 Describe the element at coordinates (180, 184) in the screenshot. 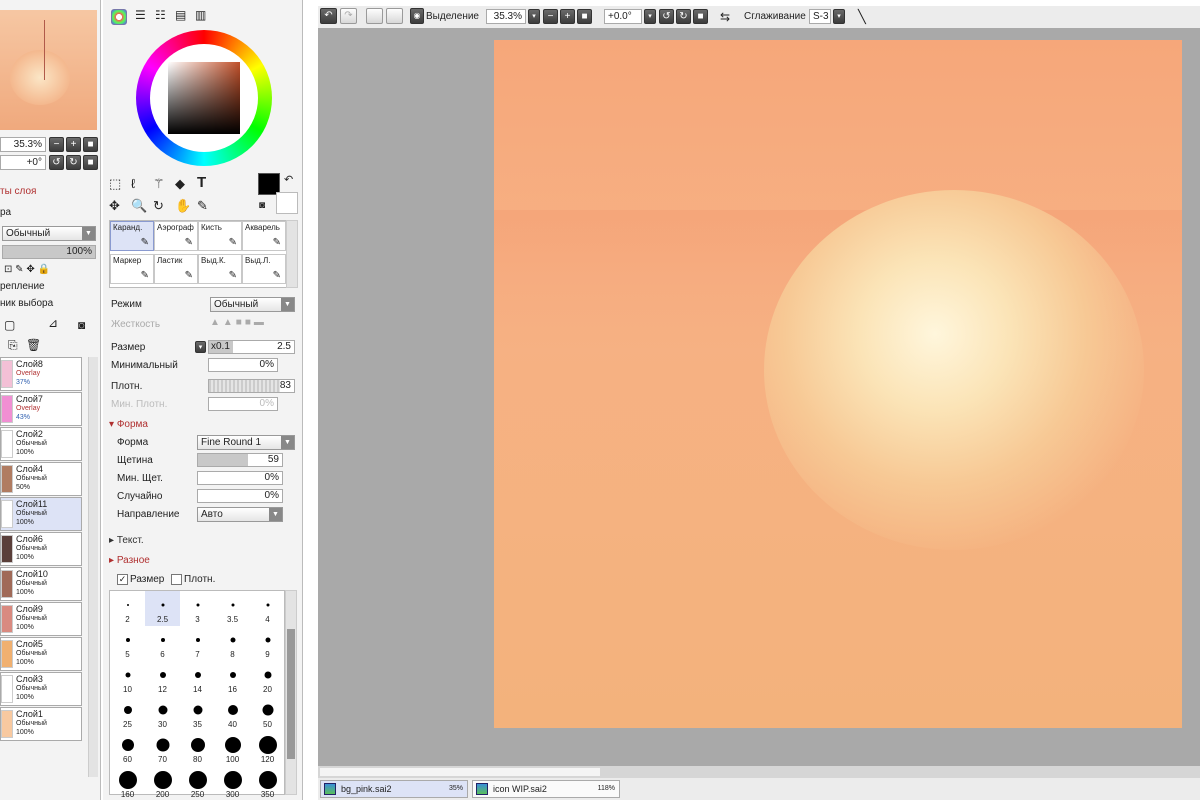

I see `shape-icon: ◆` at that location.